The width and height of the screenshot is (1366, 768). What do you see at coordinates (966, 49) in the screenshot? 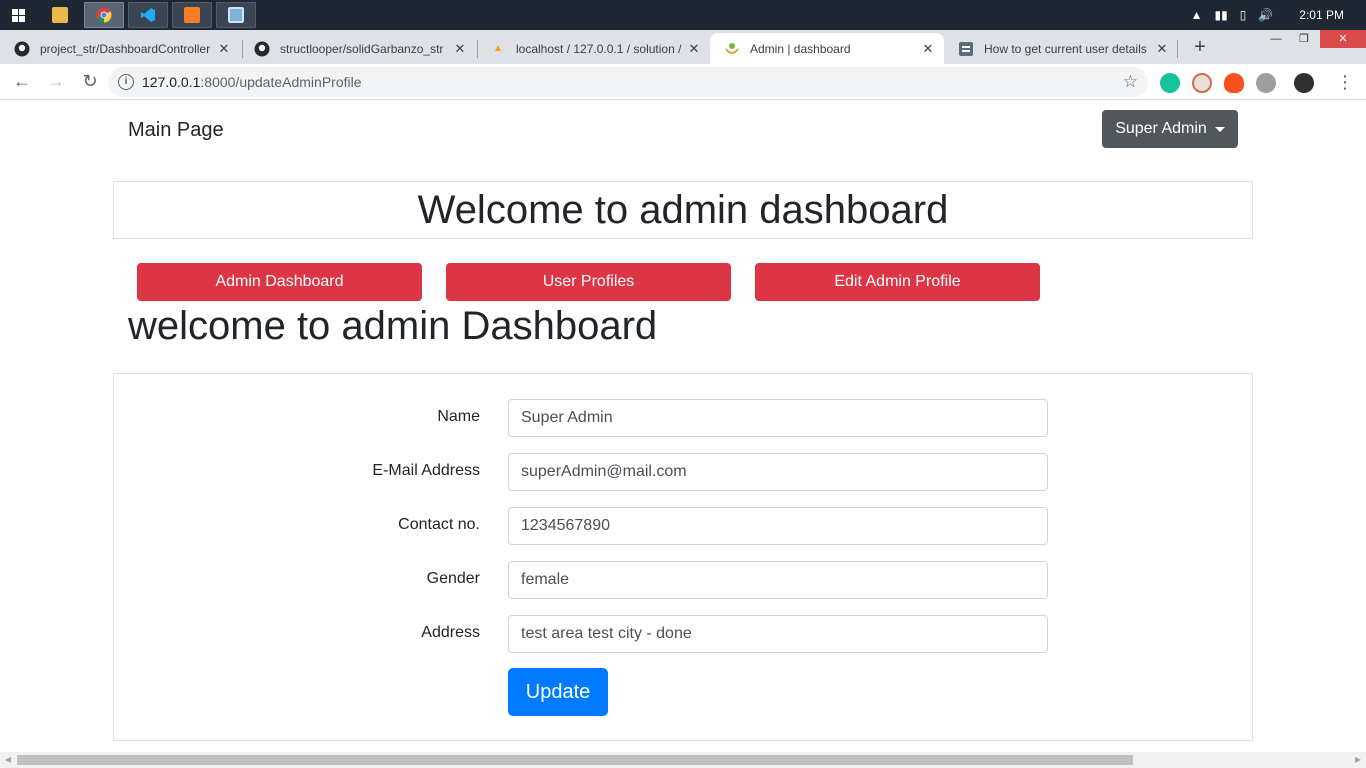
I see `stackoverflow-icon` at bounding box center [966, 49].